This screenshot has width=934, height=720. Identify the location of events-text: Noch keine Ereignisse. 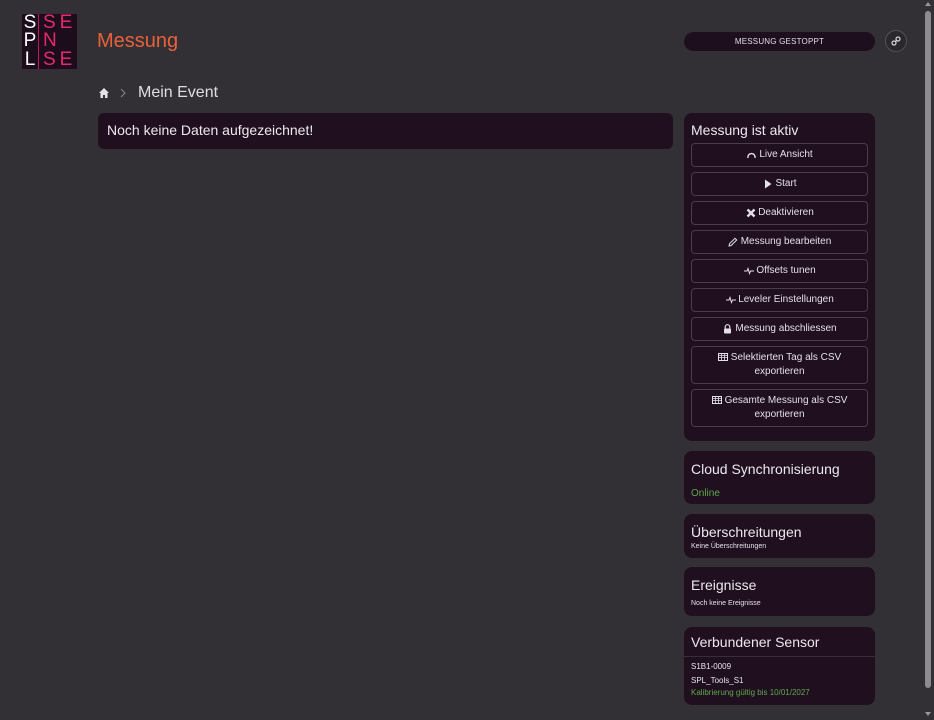
(726, 603).